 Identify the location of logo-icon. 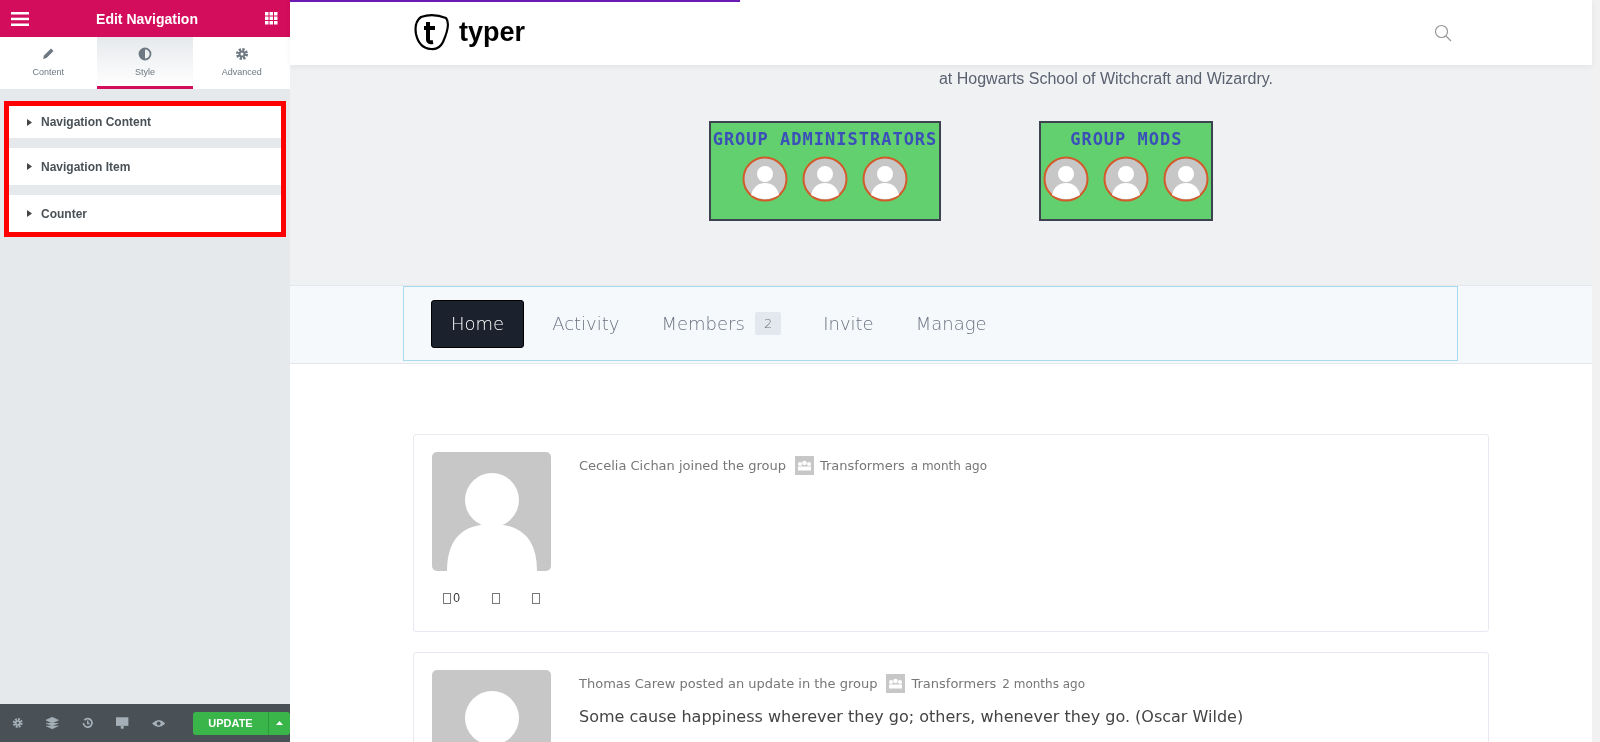
(432, 32).